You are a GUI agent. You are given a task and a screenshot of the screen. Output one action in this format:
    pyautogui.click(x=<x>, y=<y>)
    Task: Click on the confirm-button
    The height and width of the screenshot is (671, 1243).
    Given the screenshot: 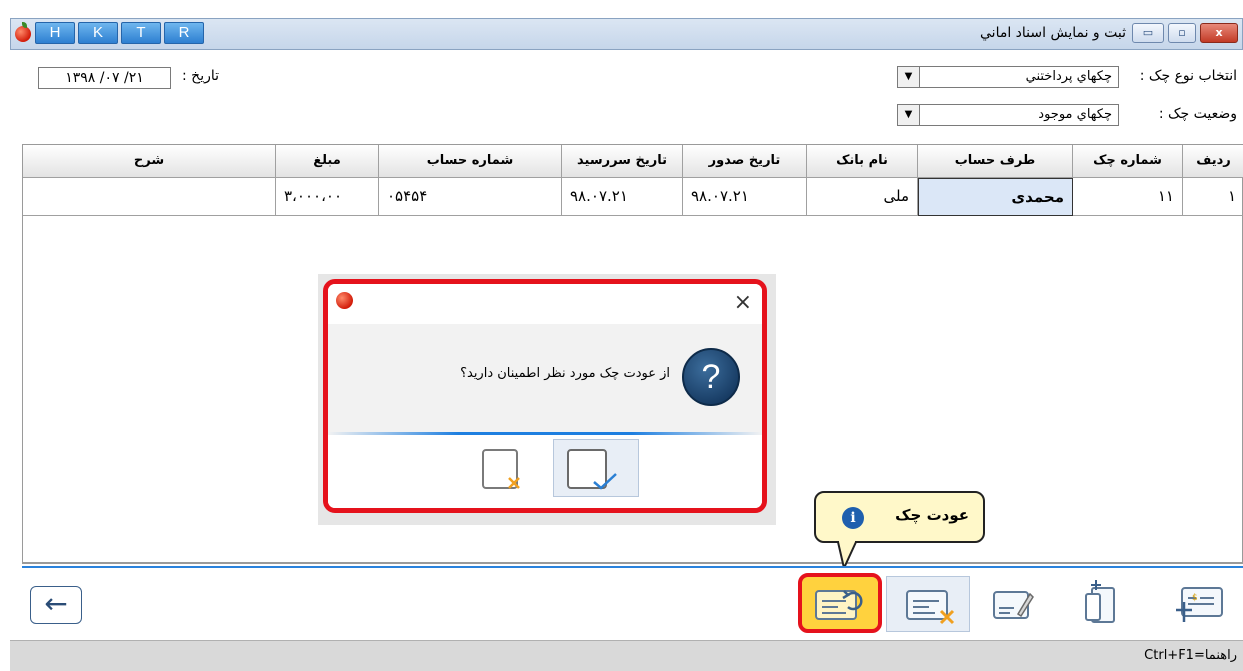 What is the action you would take?
    pyautogui.click(x=596, y=468)
    